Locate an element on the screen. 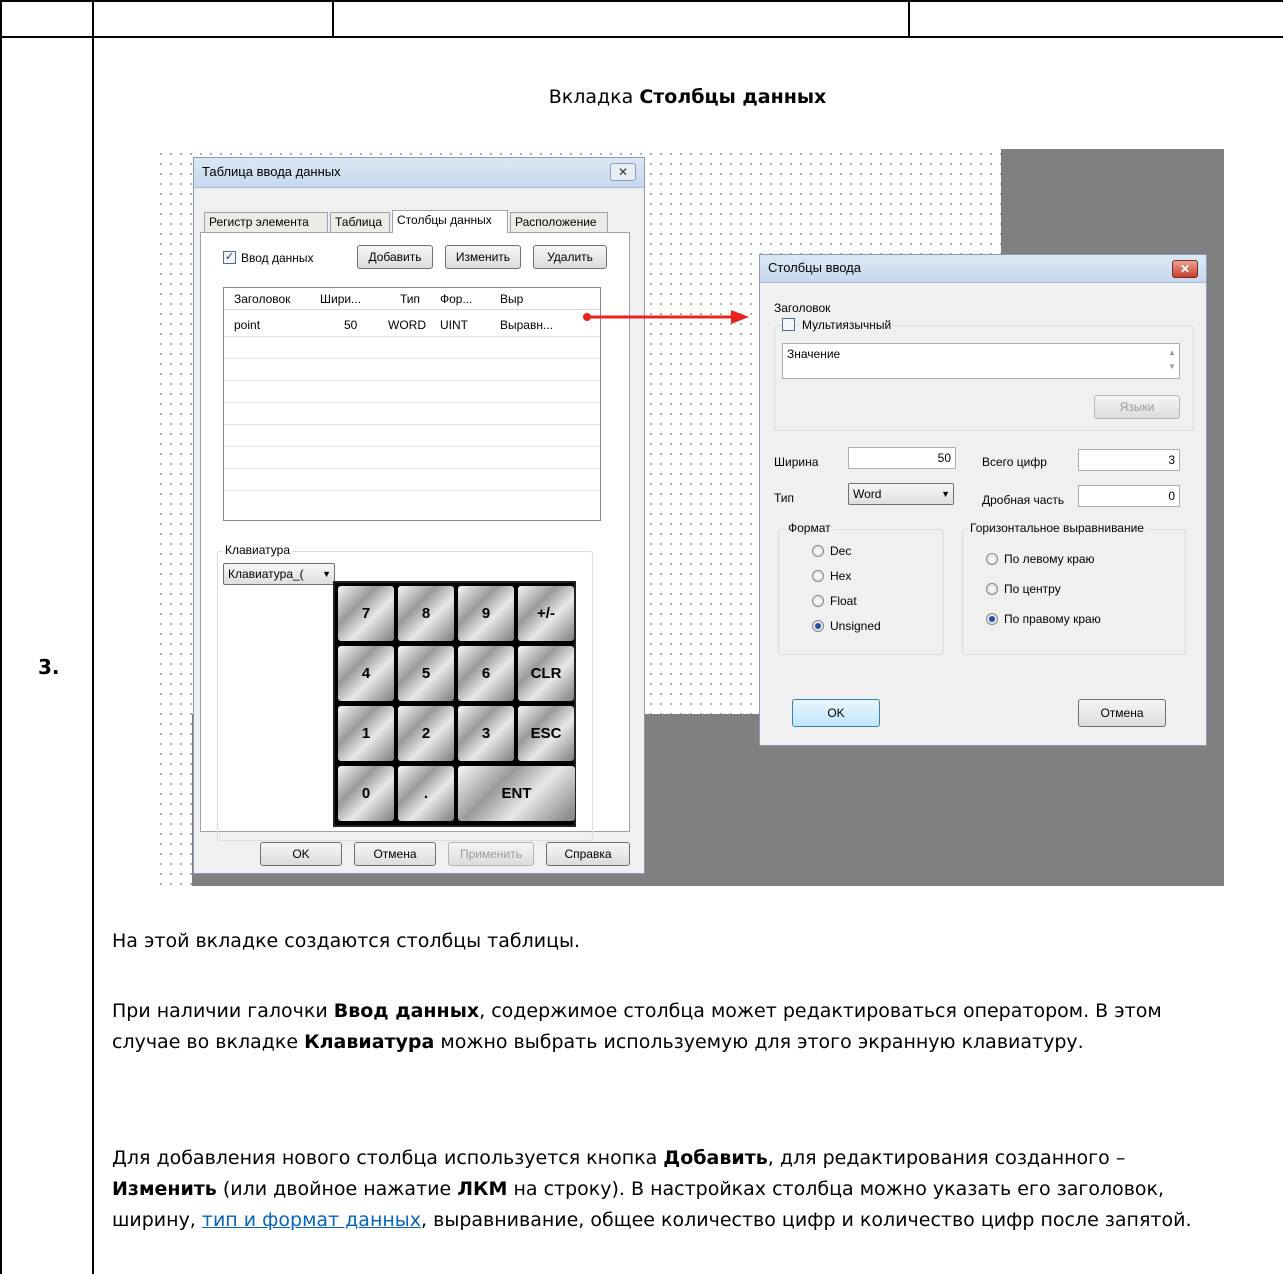  type-select-value: Word is located at coordinates (867, 494).